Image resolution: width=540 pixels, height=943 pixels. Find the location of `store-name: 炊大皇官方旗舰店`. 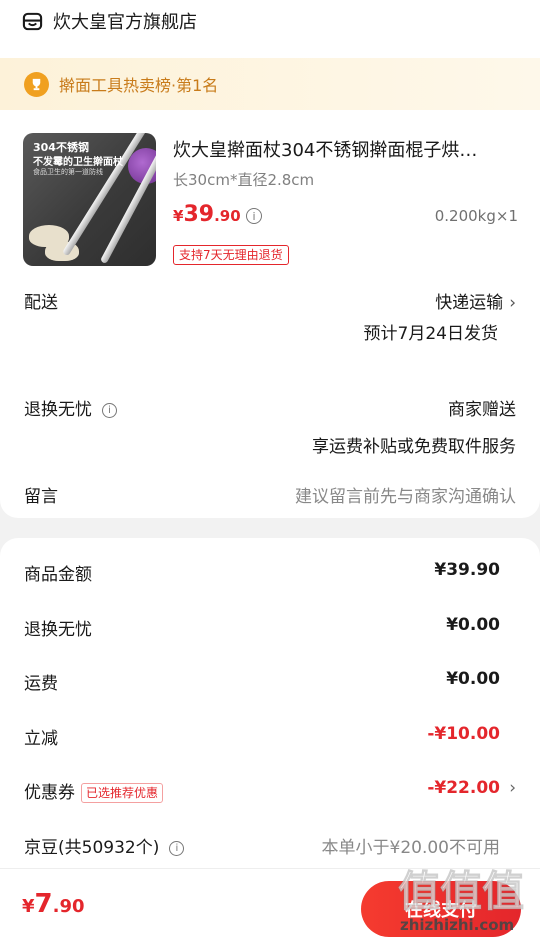

store-name: 炊大皇官方旗舰店 is located at coordinates (125, 21).